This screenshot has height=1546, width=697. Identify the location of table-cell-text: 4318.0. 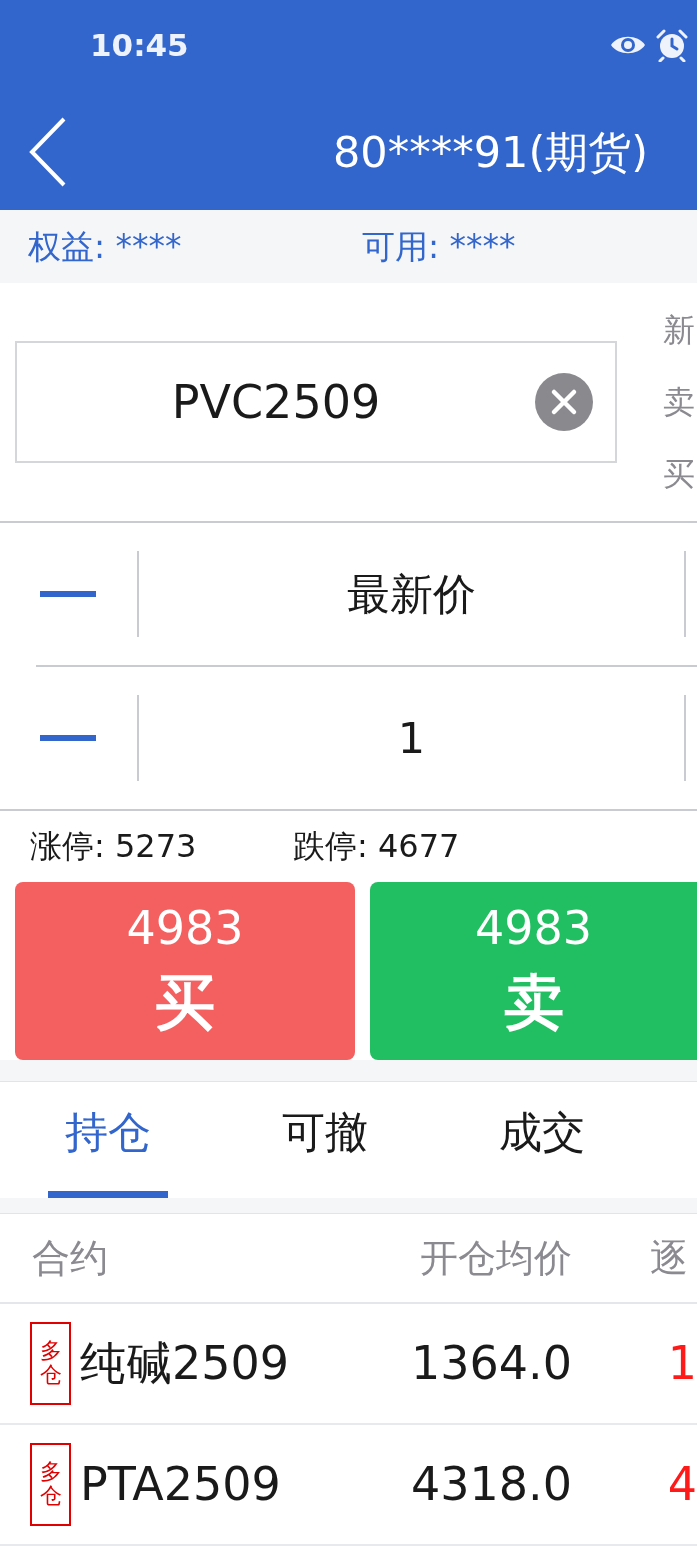
(491, 1484).